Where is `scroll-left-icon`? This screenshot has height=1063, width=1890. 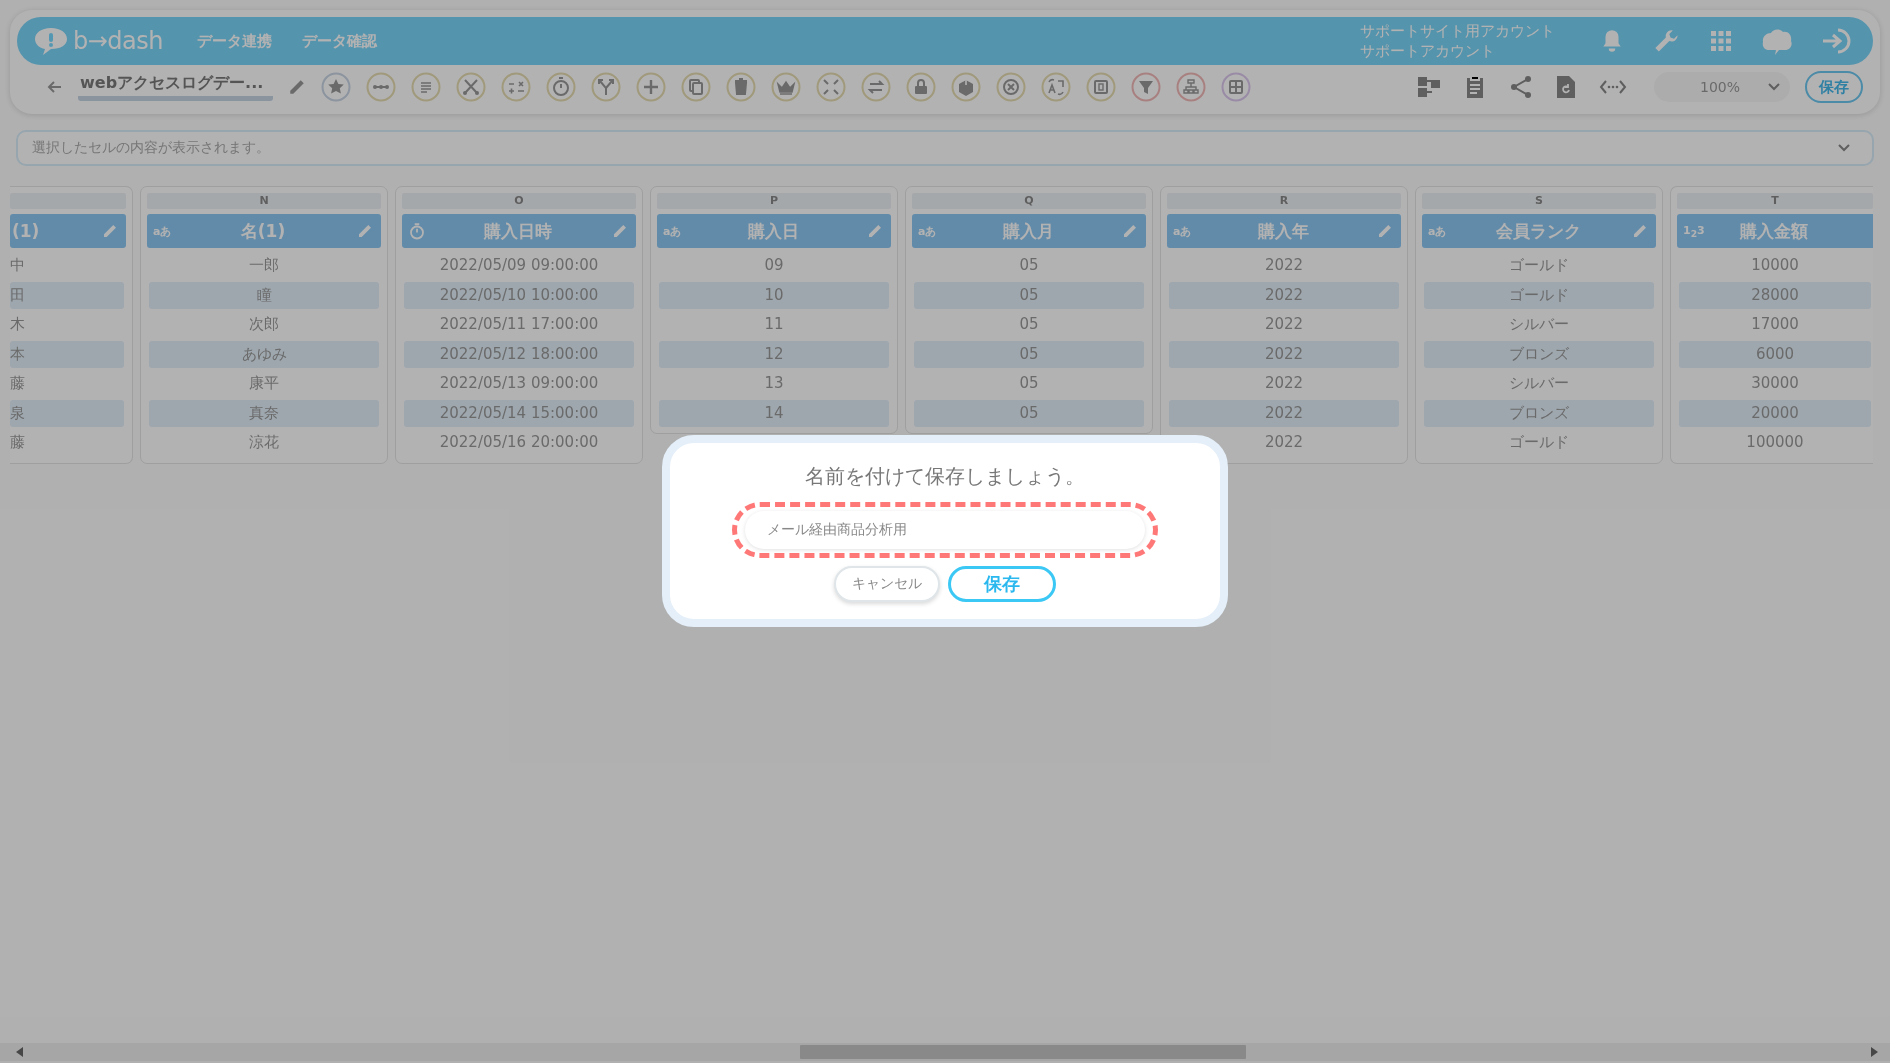
scroll-left-icon is located at coordinates (20, 1052).